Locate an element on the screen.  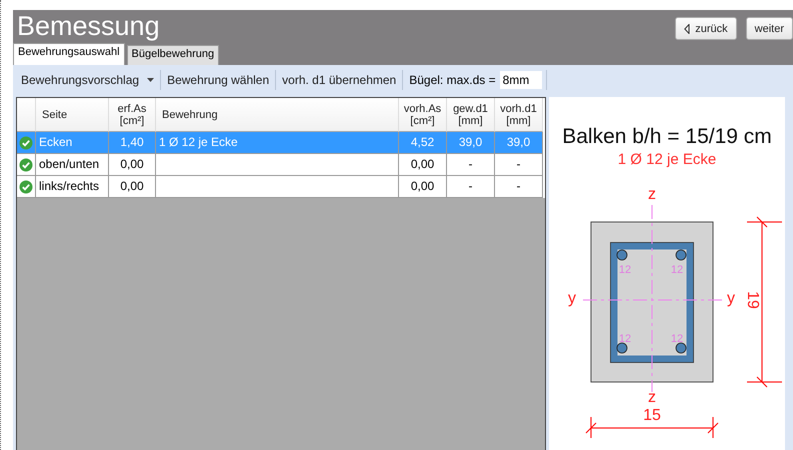
toolbar-button: vorh. d1 übernehmen is located at coordinates (339, 80).